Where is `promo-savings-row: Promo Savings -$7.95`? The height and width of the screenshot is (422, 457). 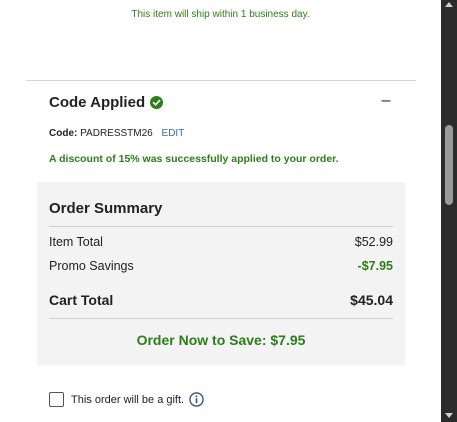 promo-savings-row: Promo Savings -$7.95 is located at coordinates (221, 266).